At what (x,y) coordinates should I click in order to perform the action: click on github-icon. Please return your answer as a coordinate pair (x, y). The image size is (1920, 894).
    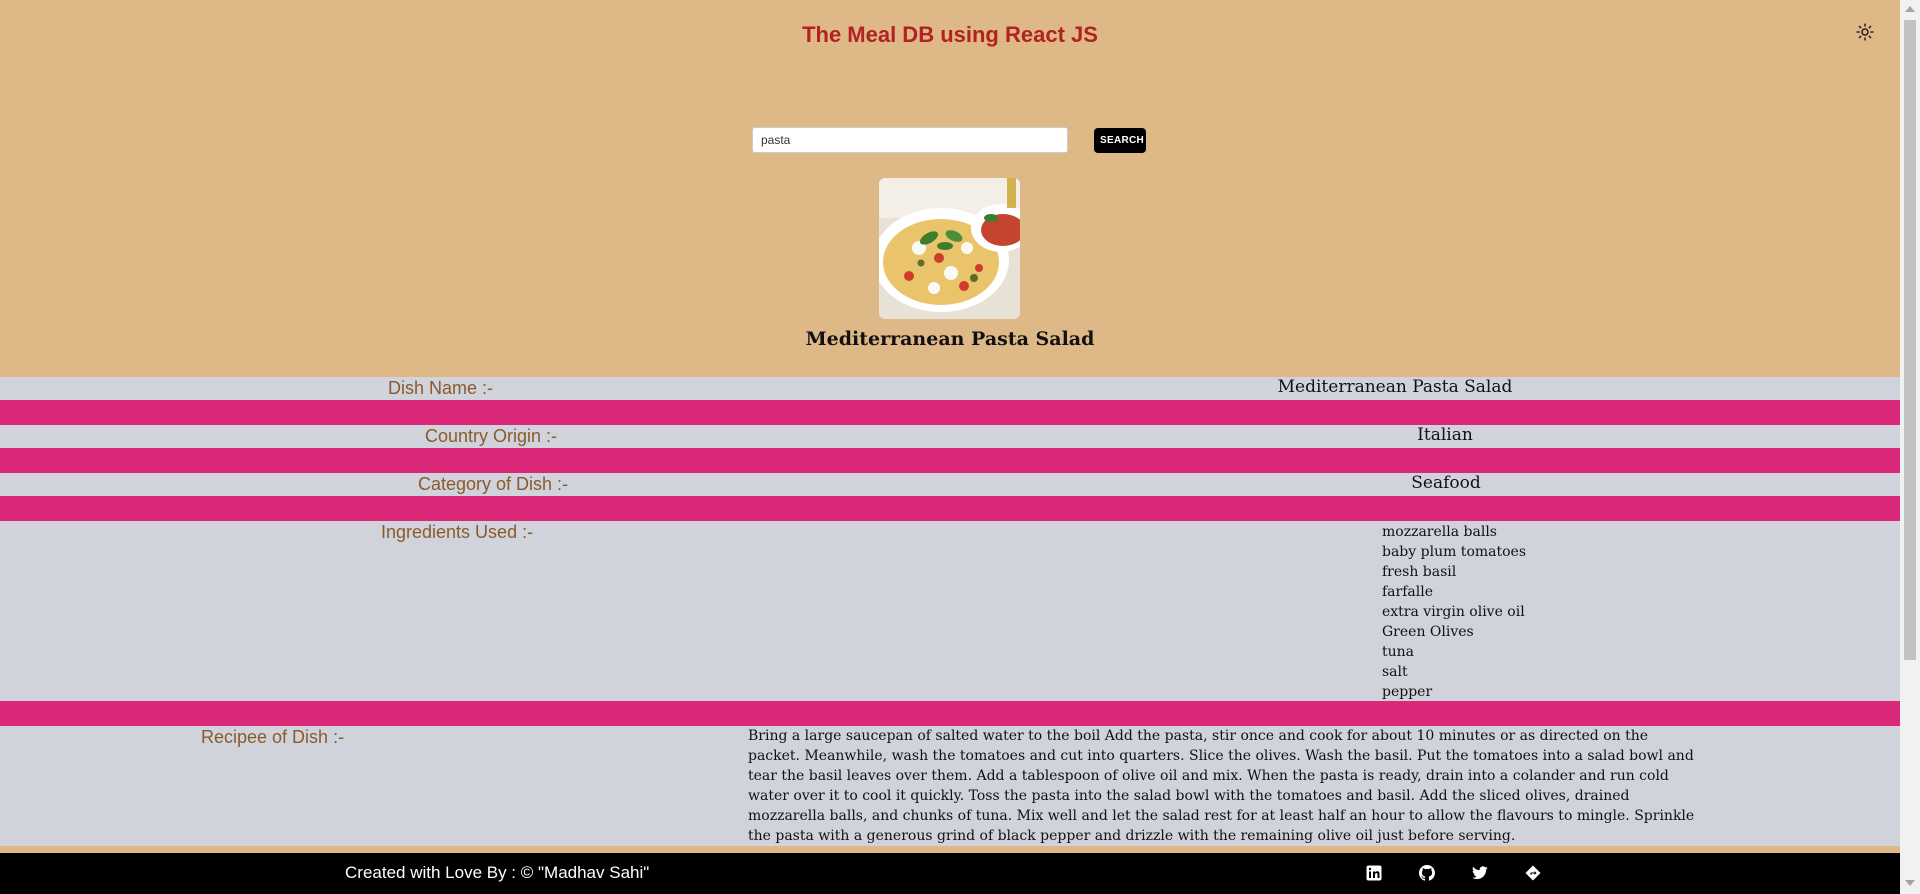
    Looking at the image, I should click on (1427, 873).